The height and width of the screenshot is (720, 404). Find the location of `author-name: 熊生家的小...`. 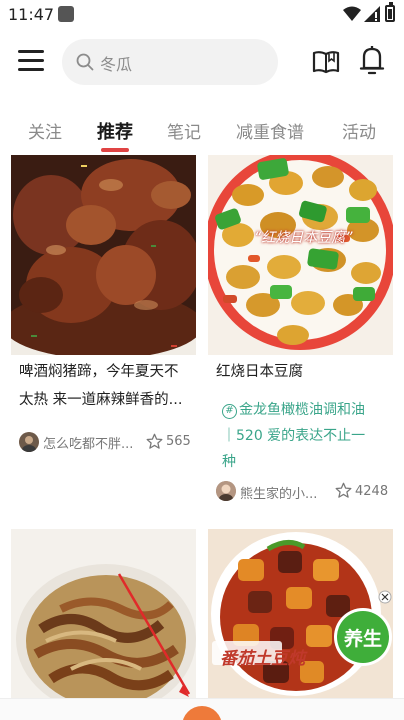

author-name: 熊生家的小... is located at coordinates (279, 494).